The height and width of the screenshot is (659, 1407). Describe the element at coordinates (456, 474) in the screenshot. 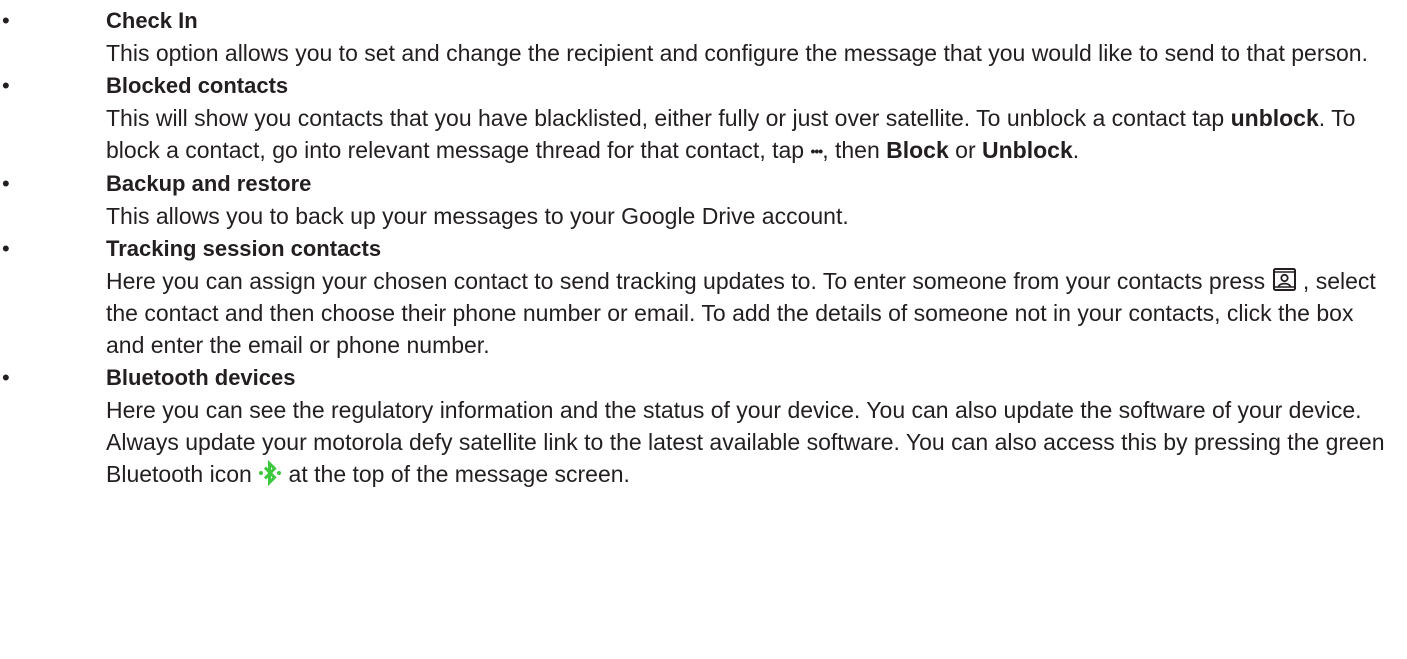

I see `body-text: at the top of the message screen.` at that location.